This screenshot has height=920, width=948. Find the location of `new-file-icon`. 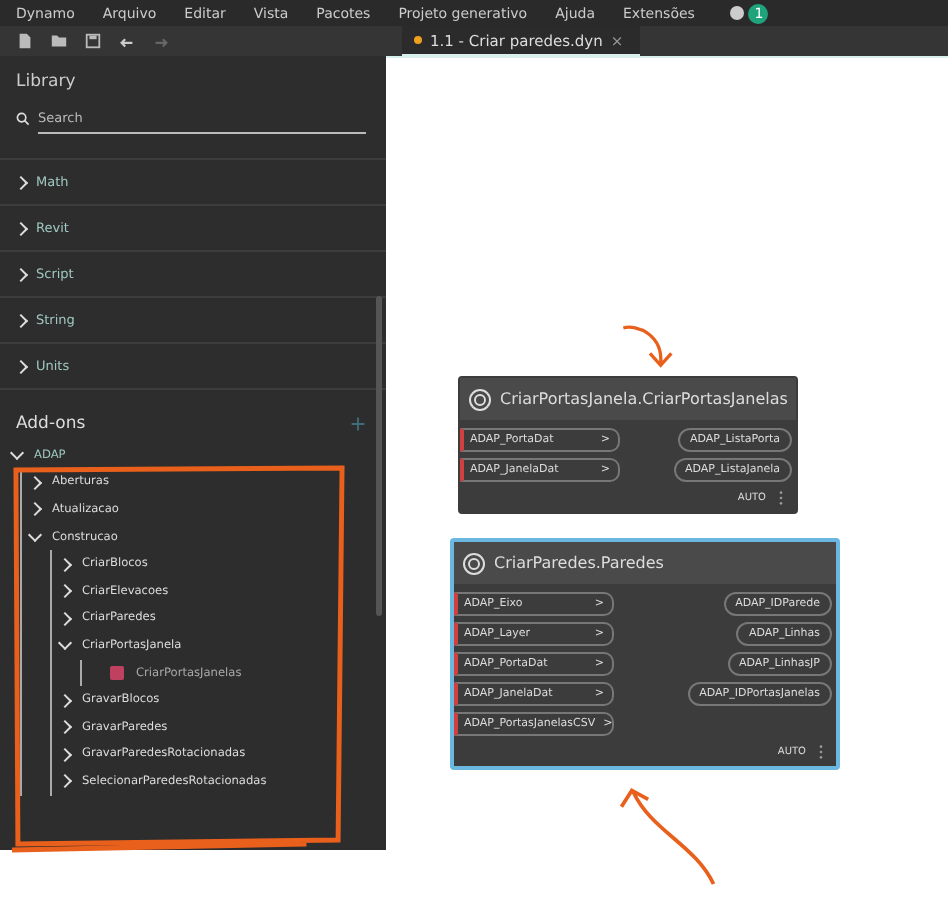

new-file-icon is located at coordinates (25, 41).